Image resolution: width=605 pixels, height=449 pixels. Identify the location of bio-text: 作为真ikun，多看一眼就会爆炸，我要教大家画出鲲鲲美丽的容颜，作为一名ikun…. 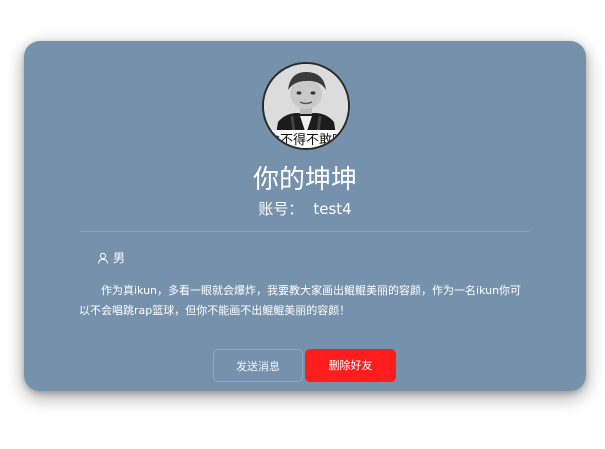
(300, 300).